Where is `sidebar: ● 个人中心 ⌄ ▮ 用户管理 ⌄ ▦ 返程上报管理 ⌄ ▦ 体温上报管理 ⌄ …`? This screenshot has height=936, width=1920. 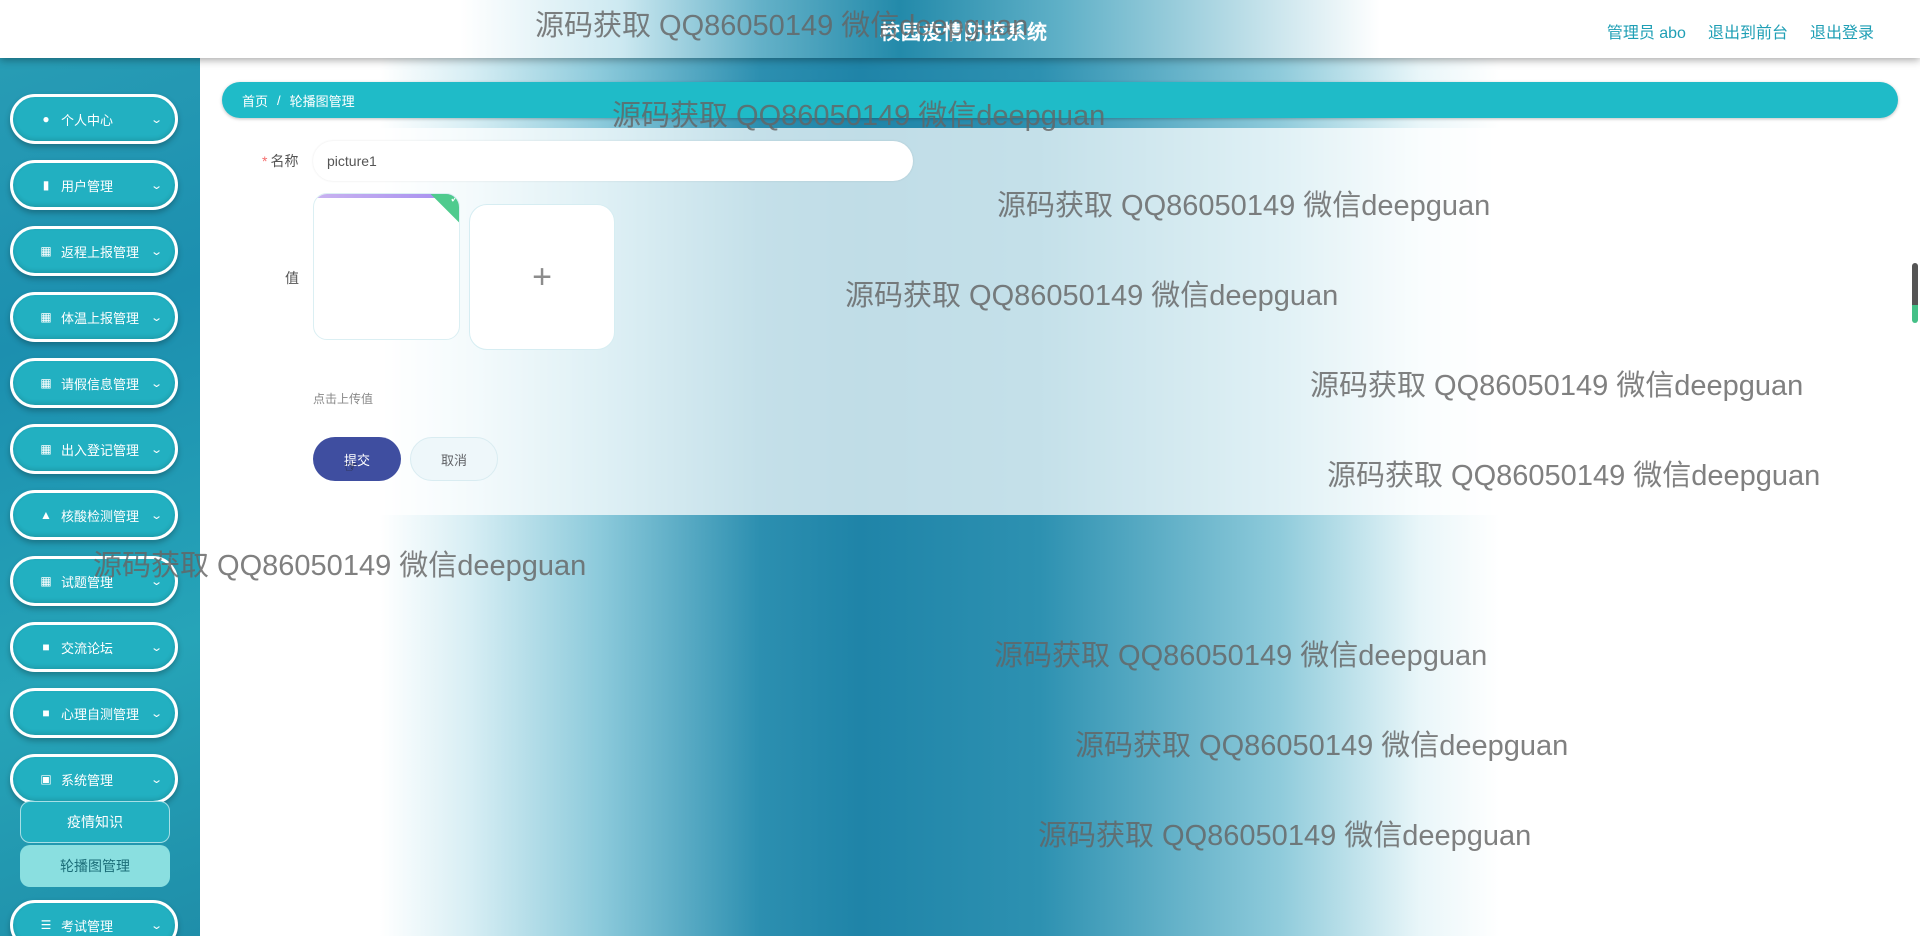 sidebar: ● 个人中心 ⌄ ▮ 用户管理 ⌄ ▦ 返程上报管理 ⌄ ▦ 体温上报管理 ⌄ … is located at coordinates (100, 468).